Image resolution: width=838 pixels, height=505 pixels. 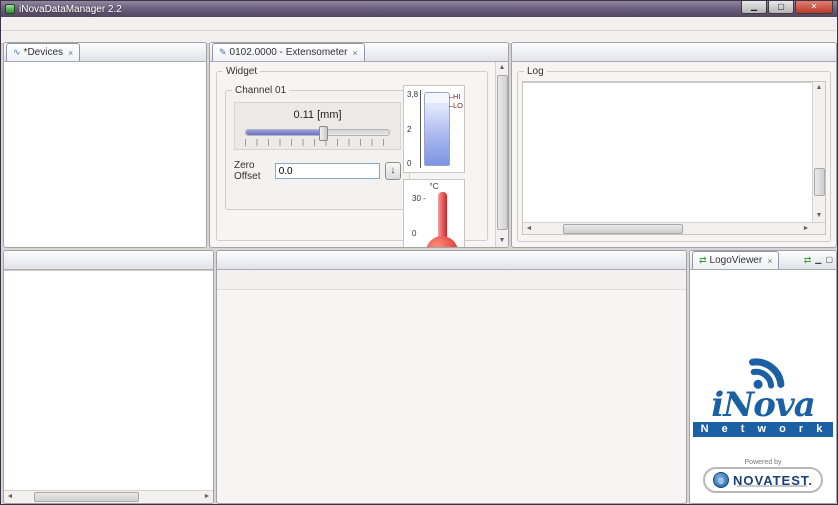 What do you see at coordinates (434, 213) in the screenshot?
I see `thermometer-gauge: °C 30 - 0 31` at bounding box center [434, 213].